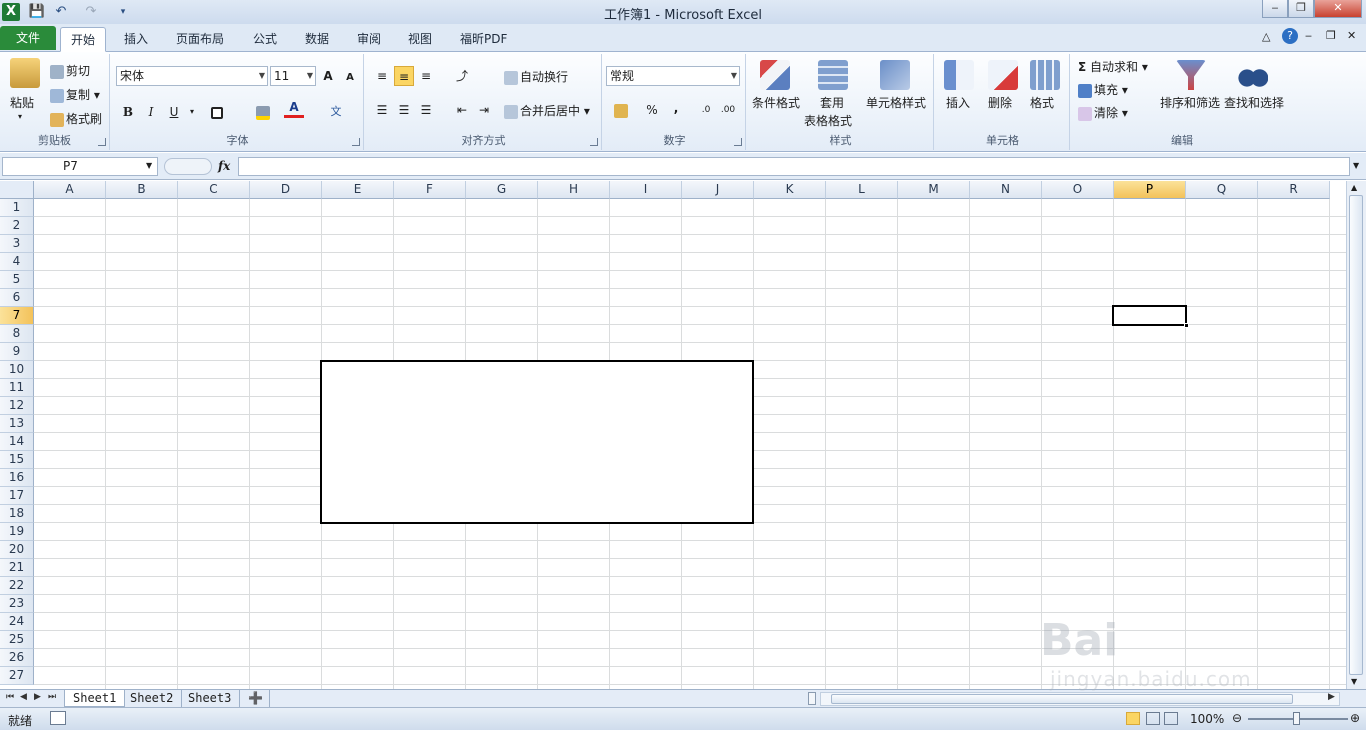  I want to click on row-header: 22, so click(17, 586).